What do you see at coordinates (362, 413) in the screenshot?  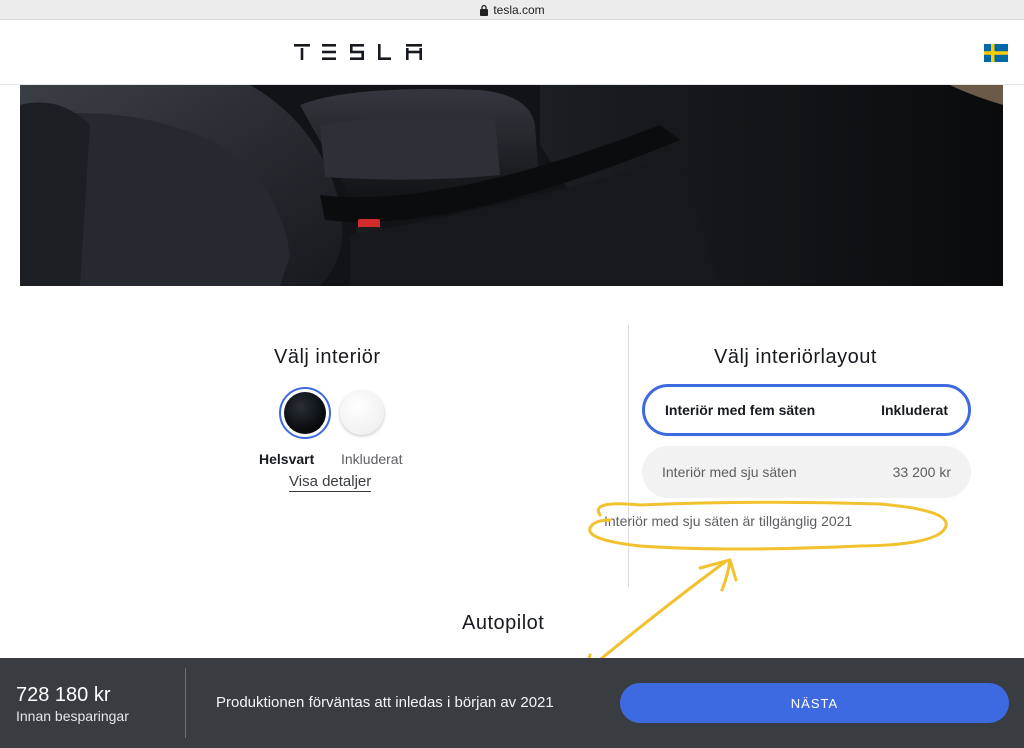 I see `interior-swatch-white` at bounding box center [362, 413].